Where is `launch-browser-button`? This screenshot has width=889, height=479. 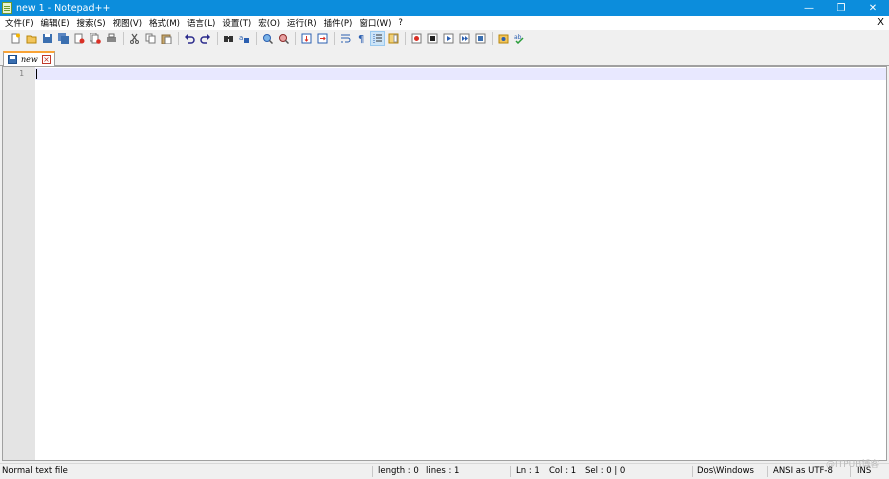
launch-browser-button is located at coordinates (503, 38).